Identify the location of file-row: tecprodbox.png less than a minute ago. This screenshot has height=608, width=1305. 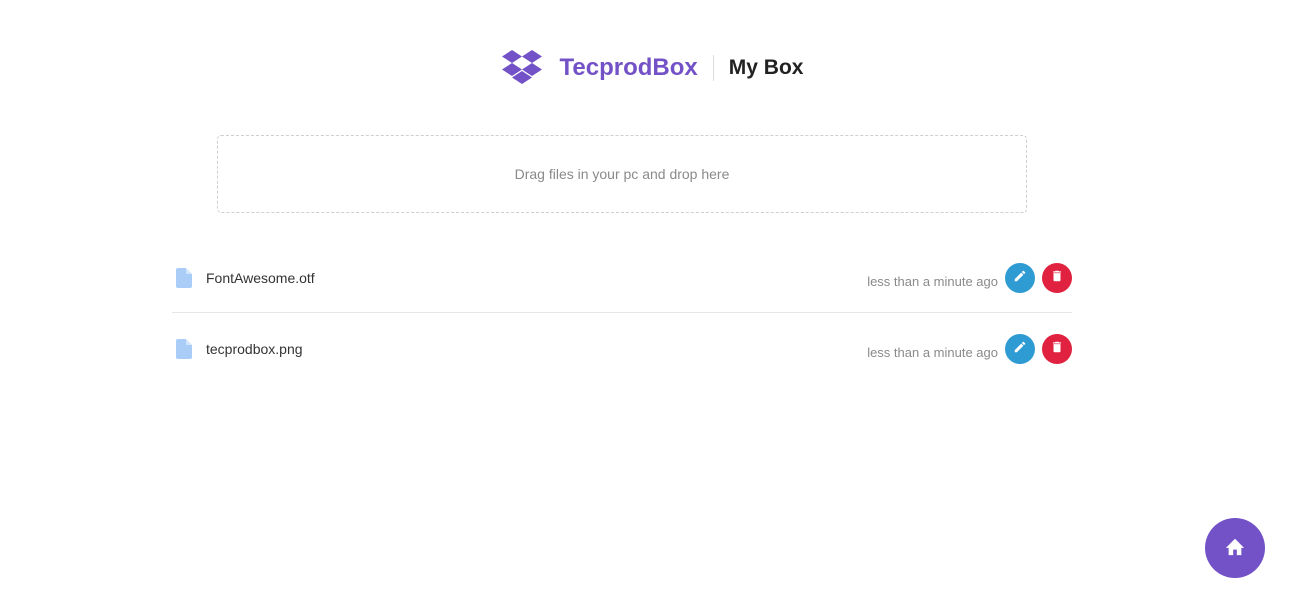
(622, 348).